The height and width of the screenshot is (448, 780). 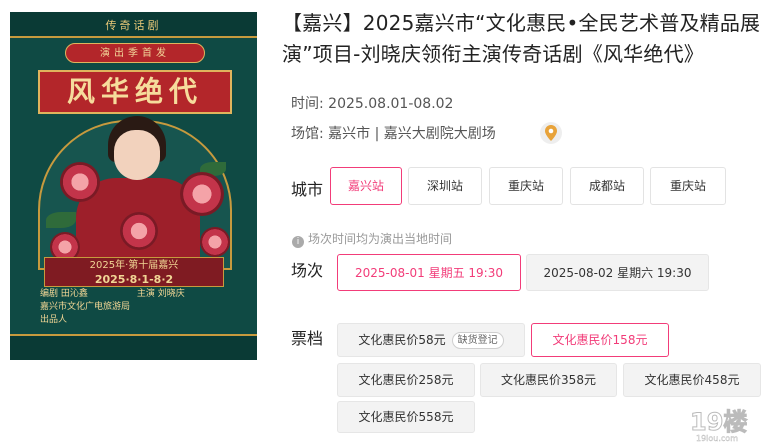 What do you see at coordinates (366, 186) in the screenshot?
I see `city-option-jiaxing: 嘉兴站` at bounding box center [366, 186].